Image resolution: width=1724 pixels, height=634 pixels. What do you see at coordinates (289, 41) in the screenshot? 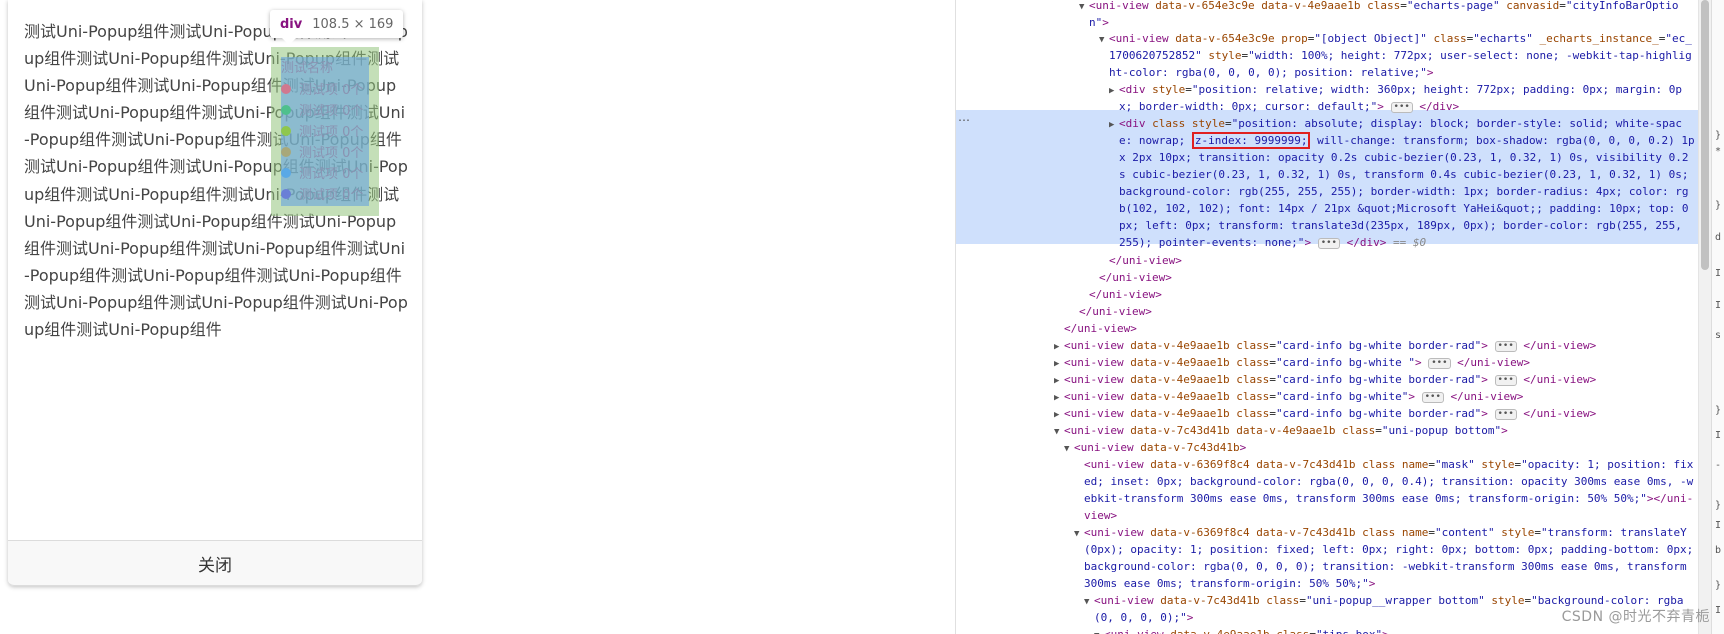
I see `label-arrow-icon` at bounding box center [289, 41].